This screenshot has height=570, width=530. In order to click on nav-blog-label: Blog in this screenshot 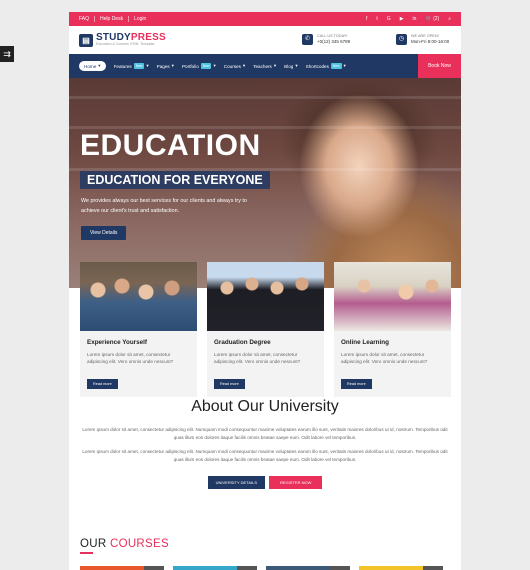, I will do `click(289, 66)`.